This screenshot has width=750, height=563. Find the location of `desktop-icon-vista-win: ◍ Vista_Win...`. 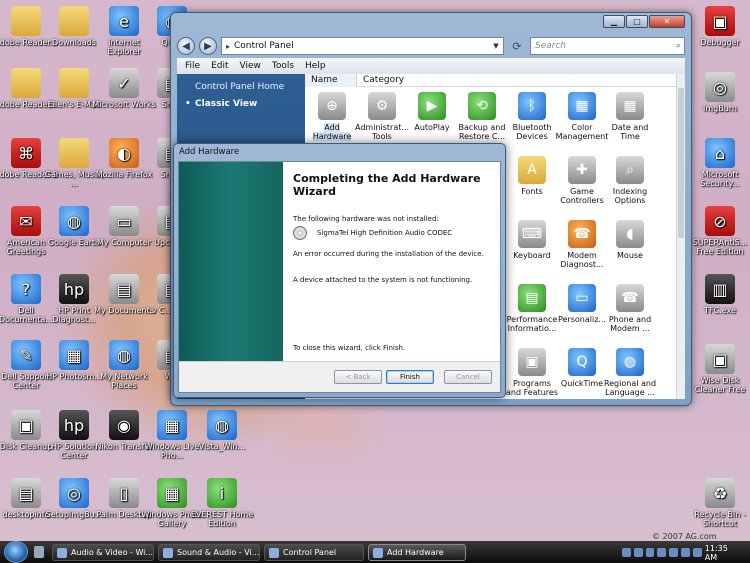

desktop-icon-vista-win: ◍ Vista_Win... is located at coordinates (222, 430).